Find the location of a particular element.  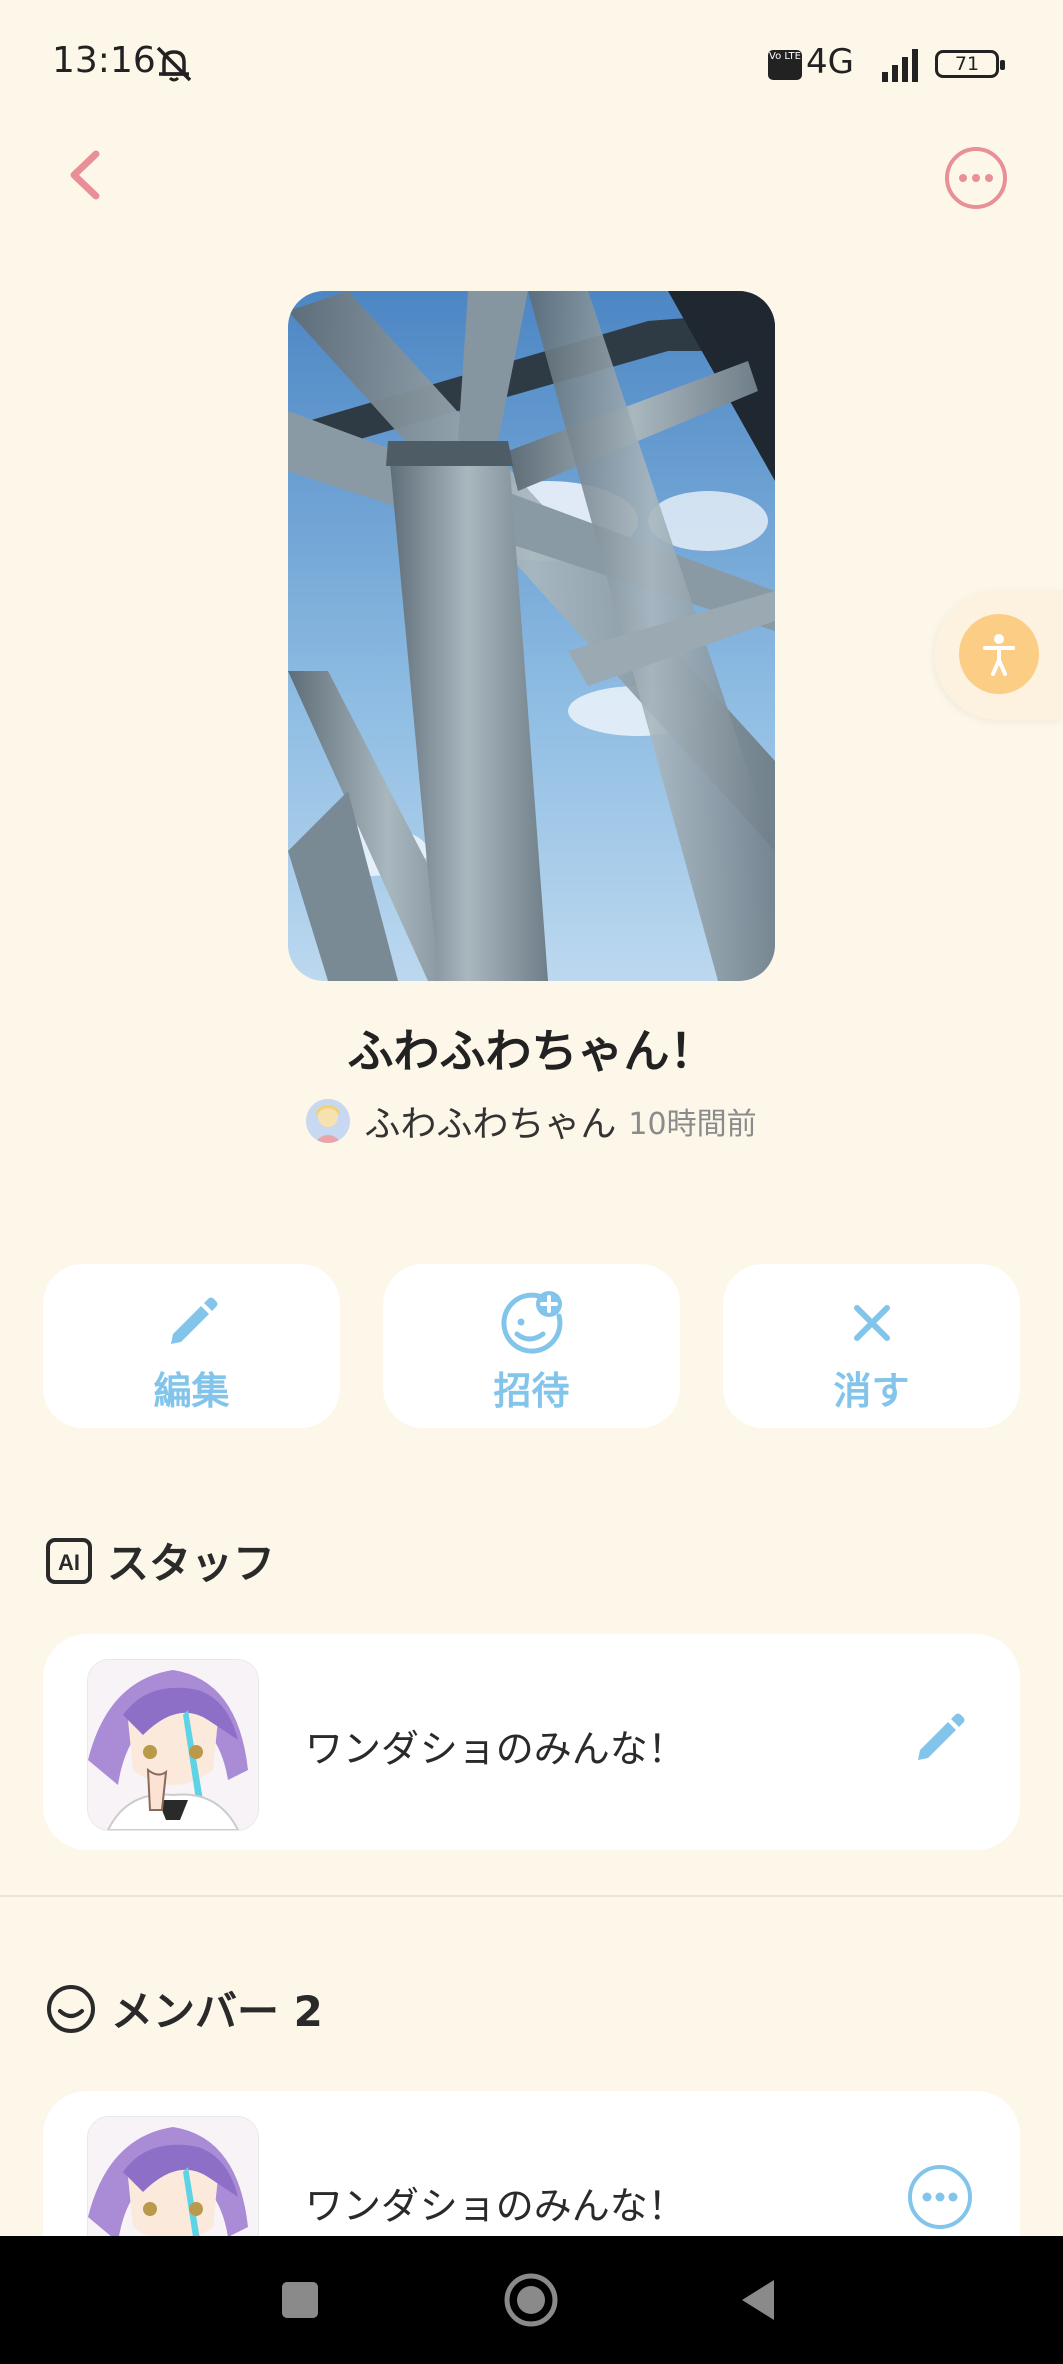

staff-name: ワンダショのみんな！ is located at coordinates (495, 1749).